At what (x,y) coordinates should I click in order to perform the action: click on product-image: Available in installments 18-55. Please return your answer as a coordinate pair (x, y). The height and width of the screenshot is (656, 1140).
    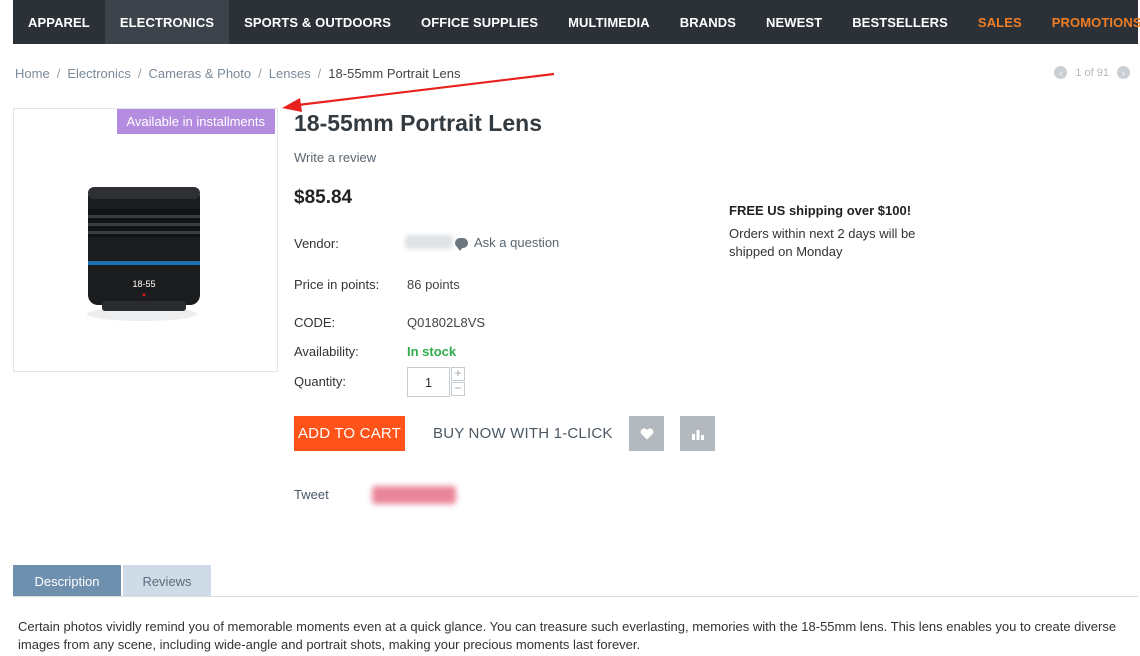
    Looking at the image, I should click on (145, 240).